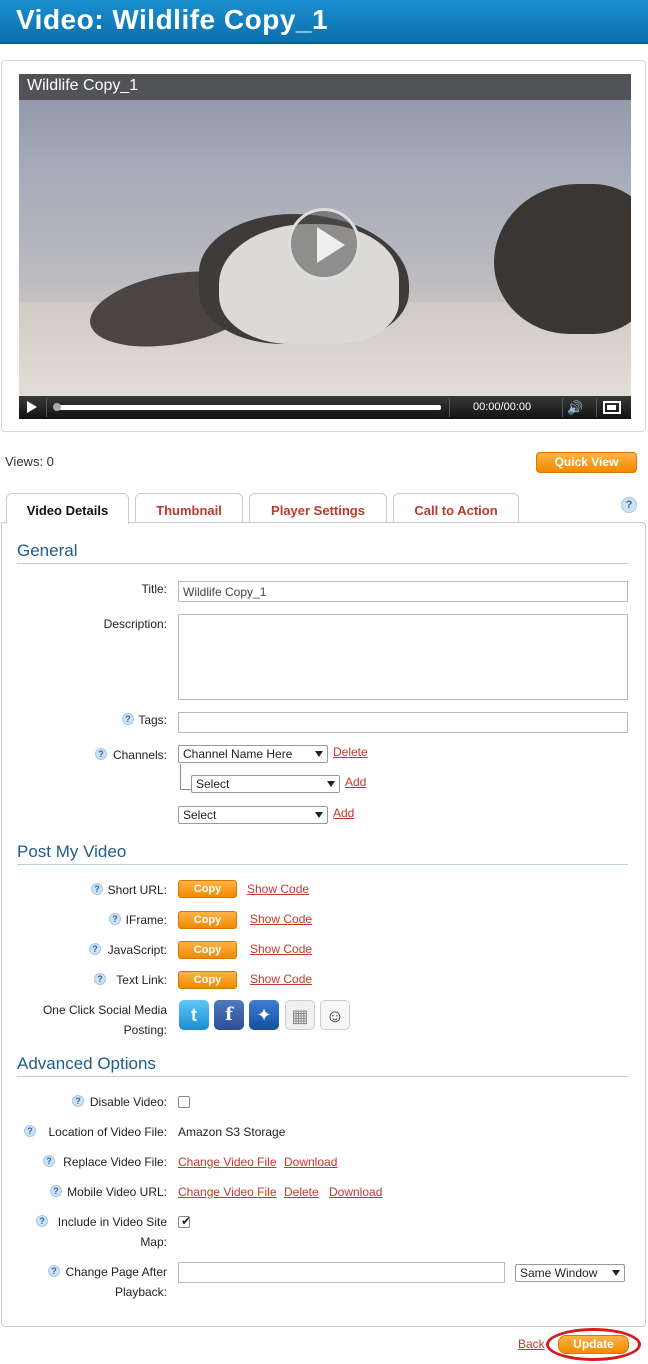  What do you see at coordinates (341, 1272) in the screenshot?
I see `change-page-url-input` at bounding box center [341, 1272].